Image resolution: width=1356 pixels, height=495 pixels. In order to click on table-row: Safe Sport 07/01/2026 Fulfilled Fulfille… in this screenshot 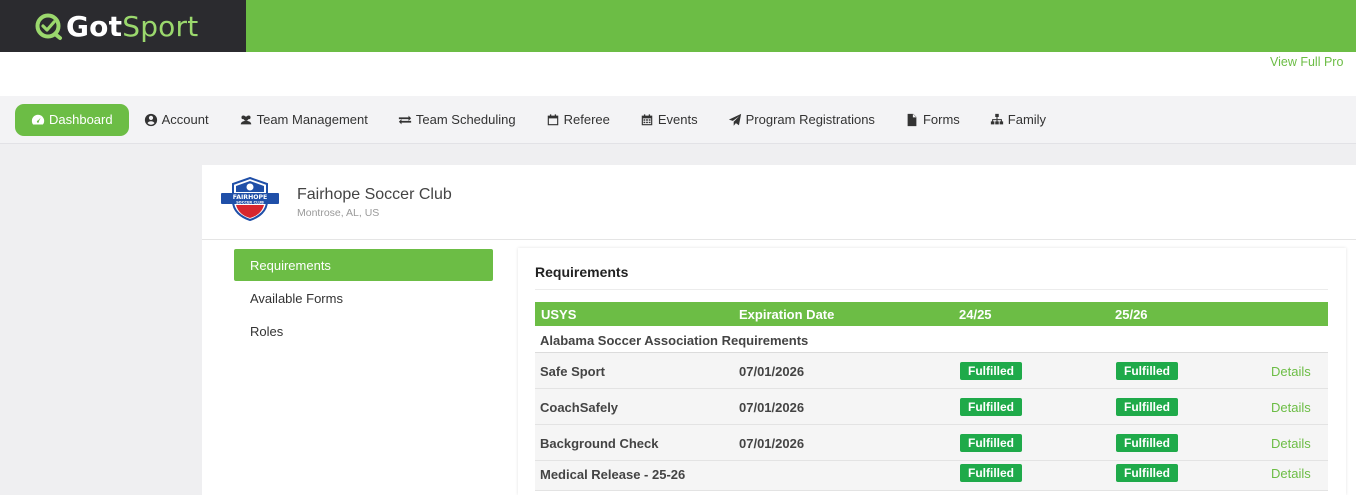, I will do `click(931, 371)`.